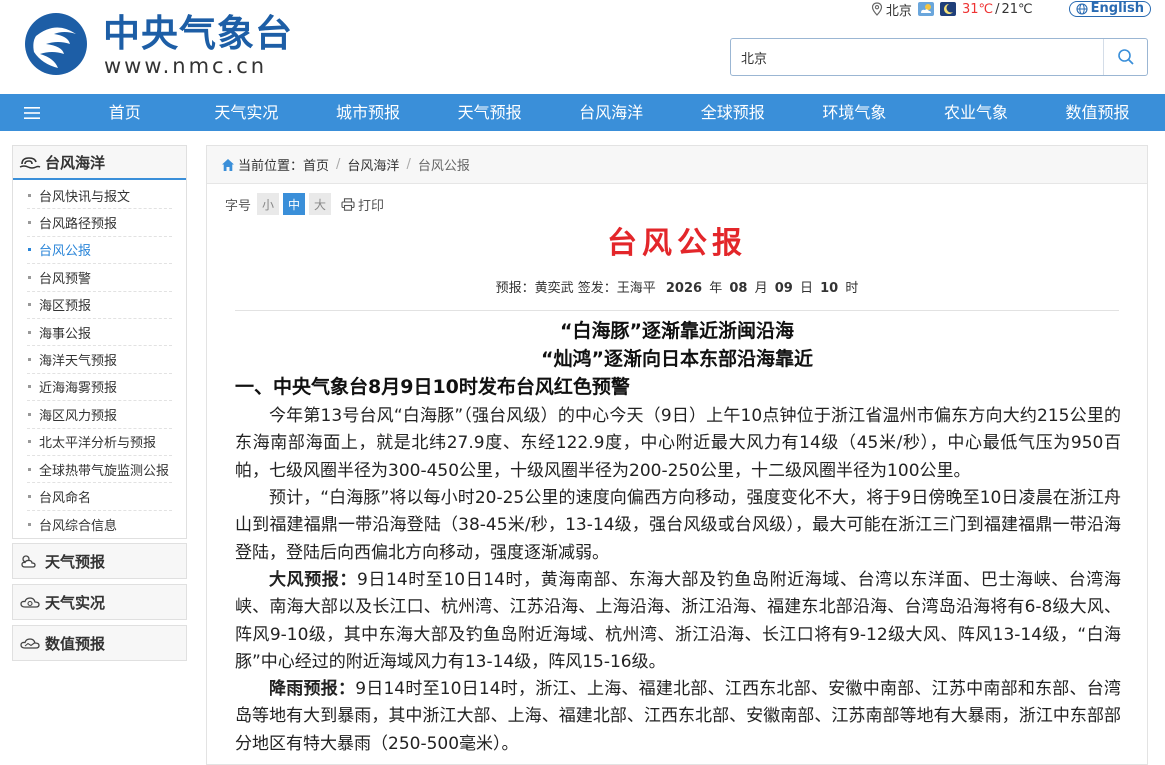 Image resolution: width=1165 pixels, height=765 pixels. Describe the element at coordinates (806, 288) in the screenshot. I see `byline-day-unit: 日` at that location.